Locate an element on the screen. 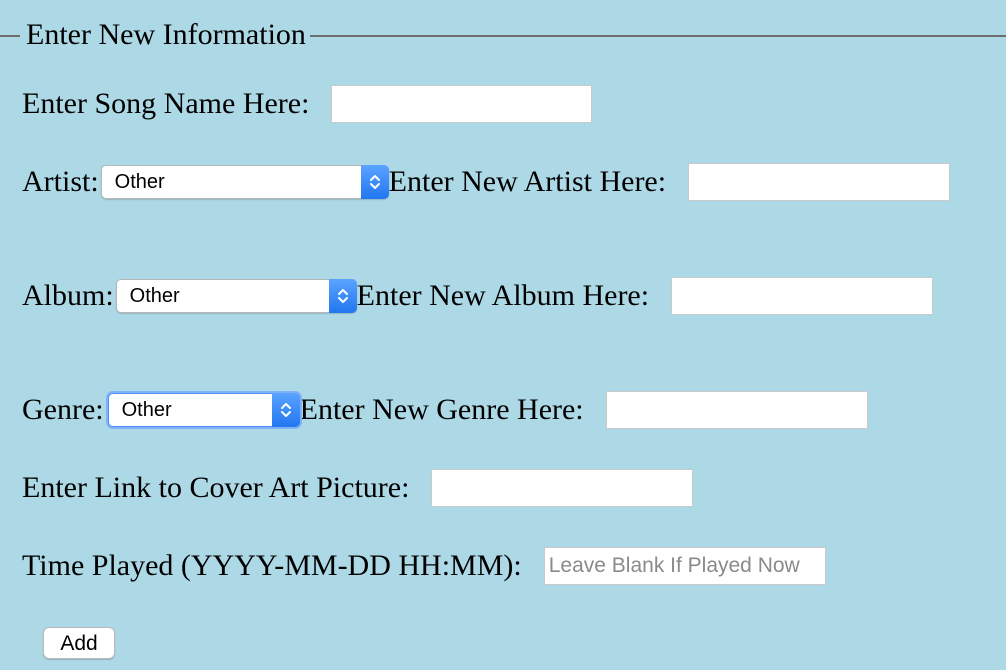  song-name-label: Enter Song Name Here: is located at coordinates (166, 103).